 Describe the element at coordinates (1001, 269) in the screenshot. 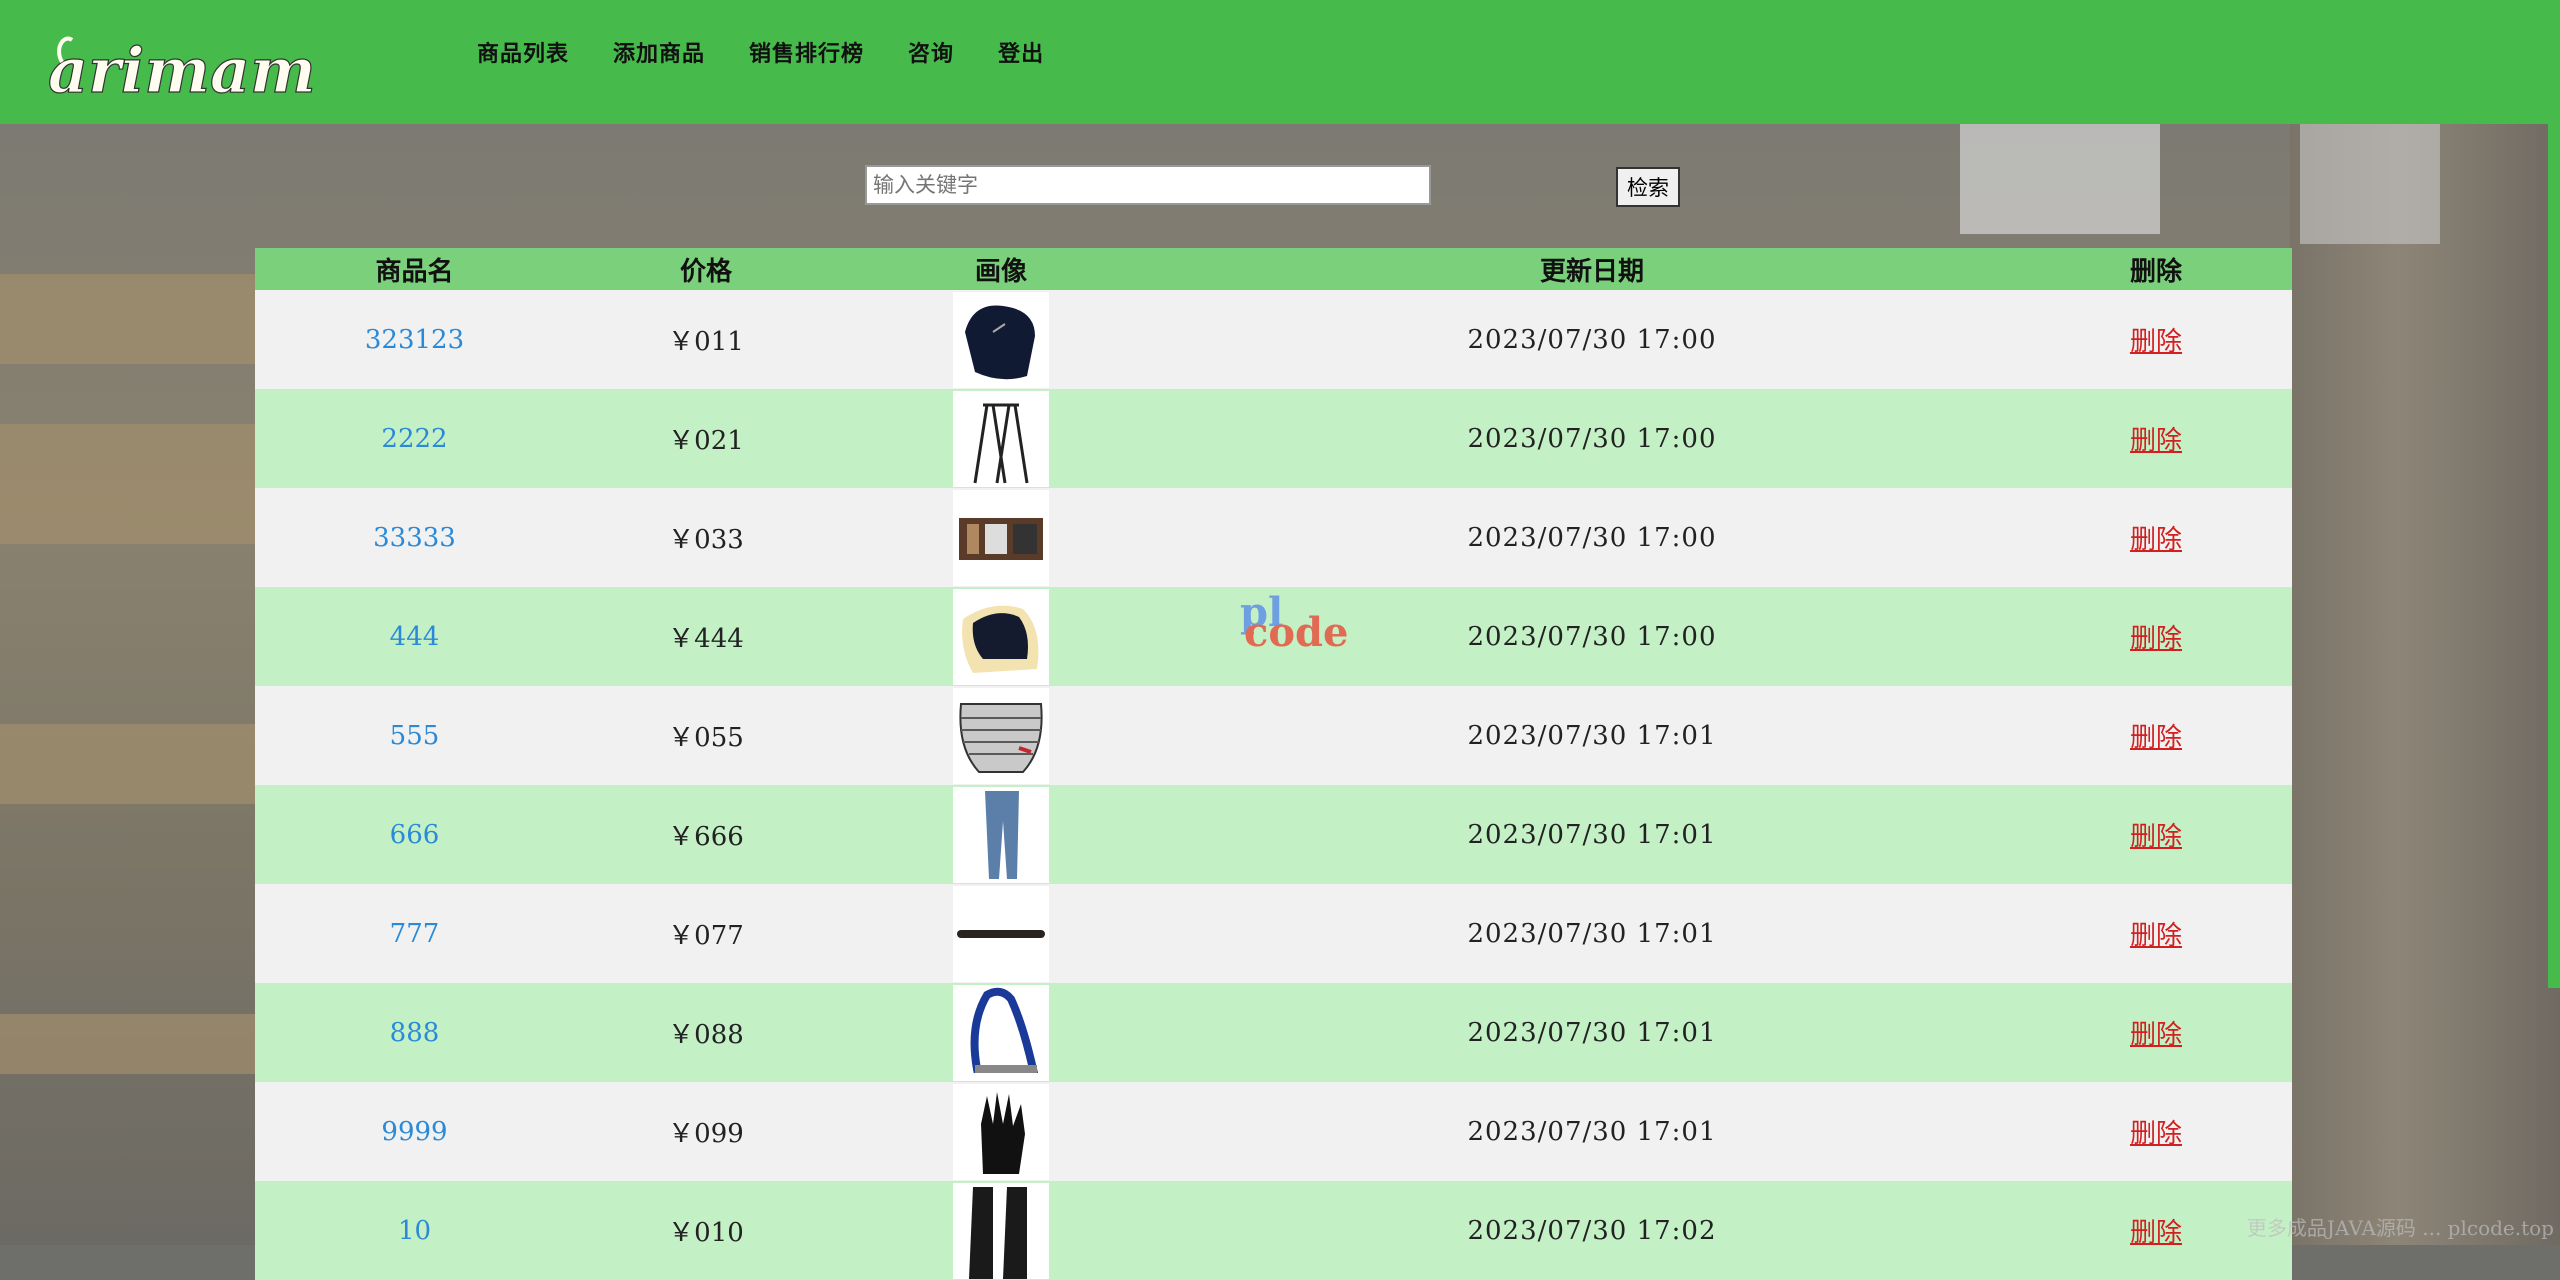

I see `column-header-image: 画像` at that location.